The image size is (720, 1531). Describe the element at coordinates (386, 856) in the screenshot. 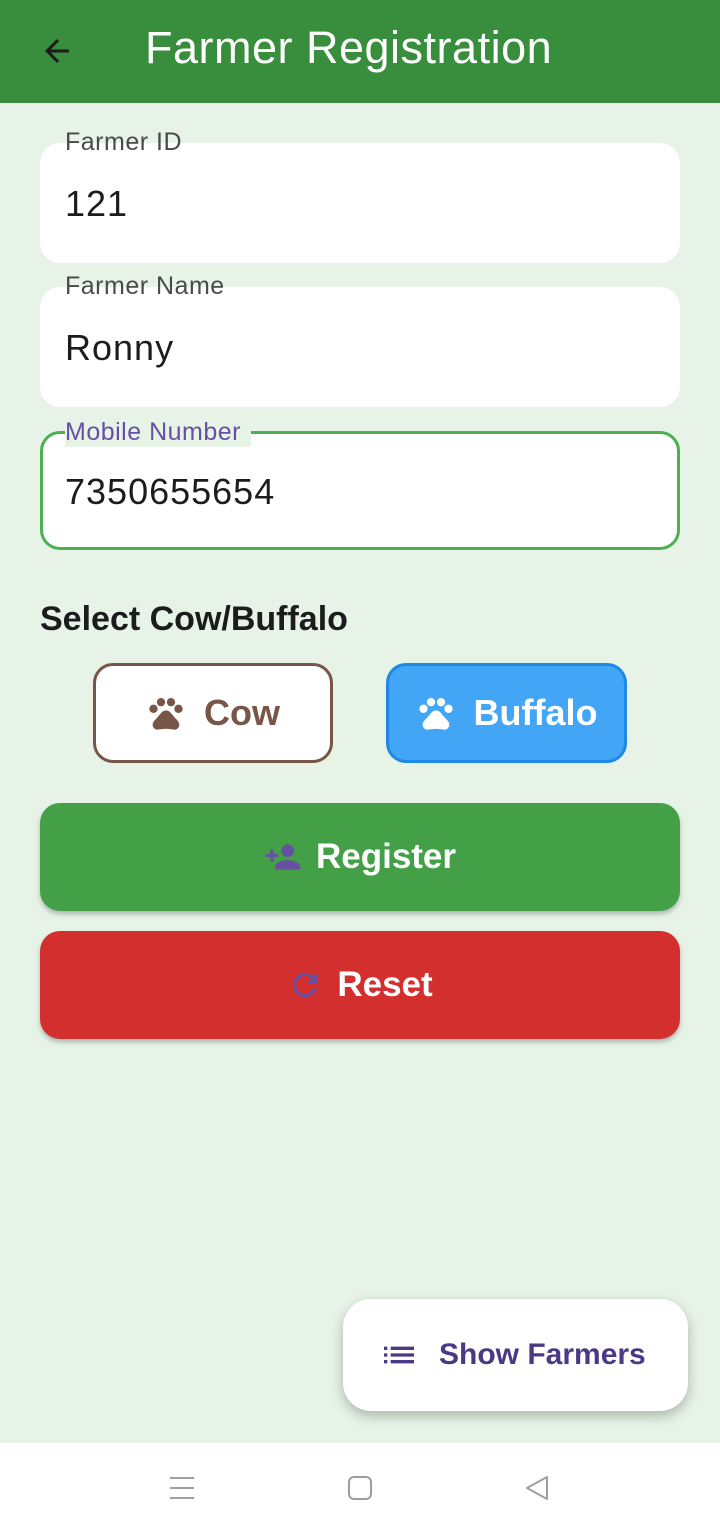

I see `register-label: Register` at that location.